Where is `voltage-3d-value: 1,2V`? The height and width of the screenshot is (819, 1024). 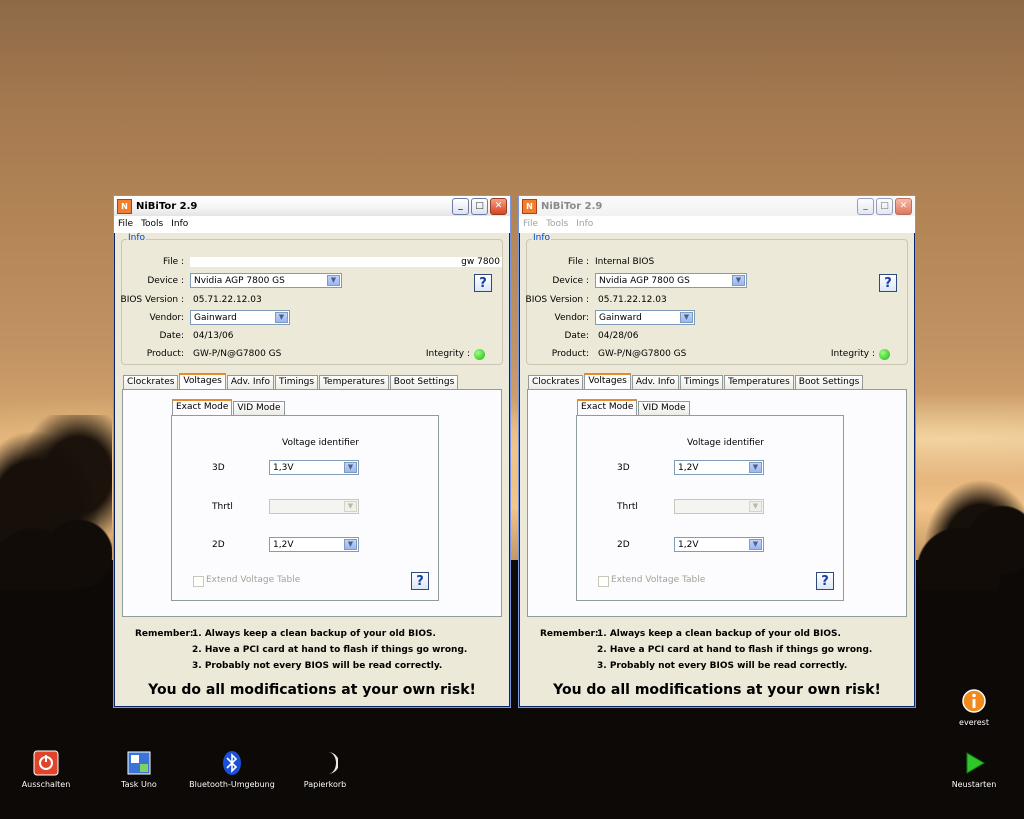
voltage-3d-value: 1,2V is located at coordinates (688, 468).